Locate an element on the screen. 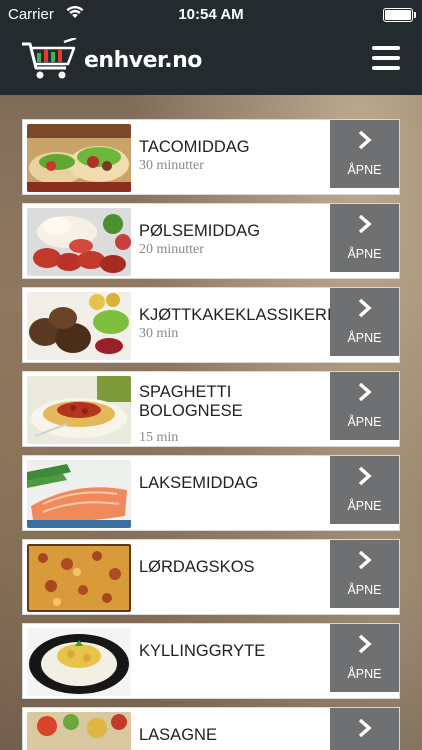 Image resolution: width=422 pixels, height=750 pixels. recipe-row-spaghetti-bolognese: SPAGHETTI BOLOGNESE 15 min ÅPNE is located at coordinates (211, 409).